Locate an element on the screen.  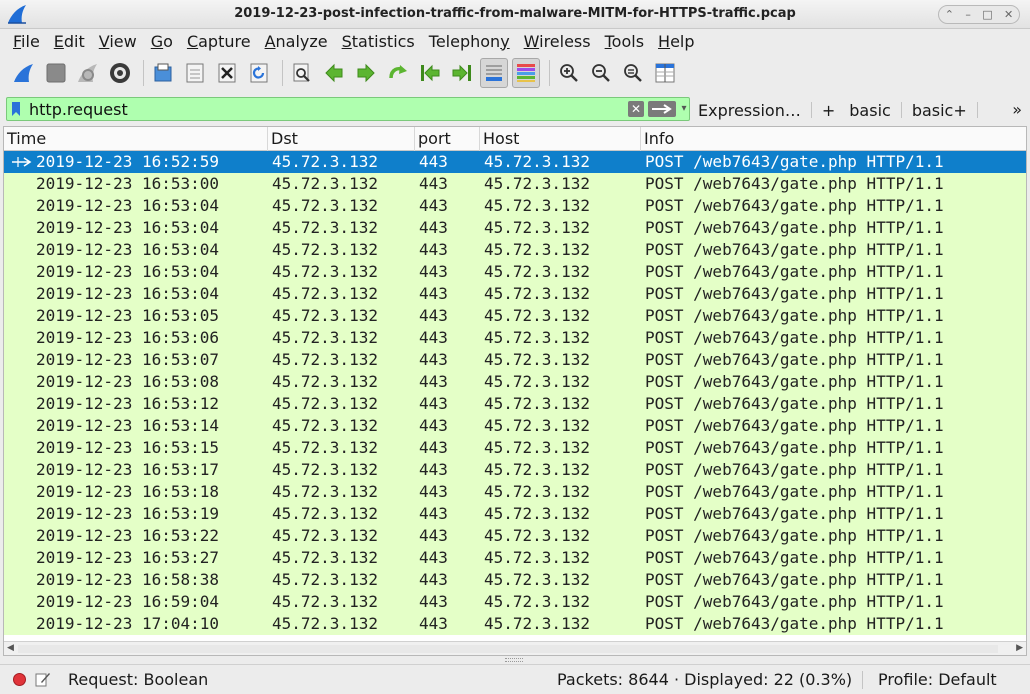
status-profile: Profile: Default is located at coordinates (937, 679).